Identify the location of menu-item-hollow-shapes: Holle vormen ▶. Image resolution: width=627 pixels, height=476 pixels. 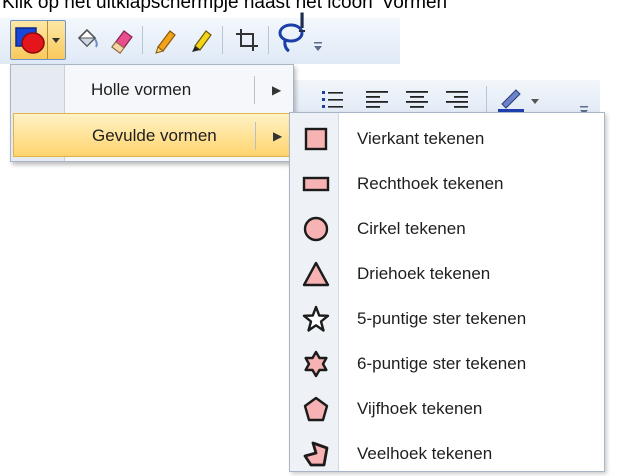
(152, 90).